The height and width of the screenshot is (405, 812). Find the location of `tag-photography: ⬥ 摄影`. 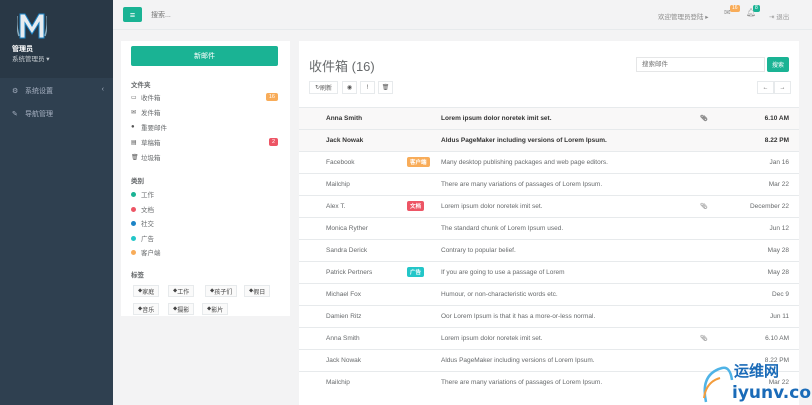

tag-photography: ⬥ 摄影 is located at coordinates (181, 309).